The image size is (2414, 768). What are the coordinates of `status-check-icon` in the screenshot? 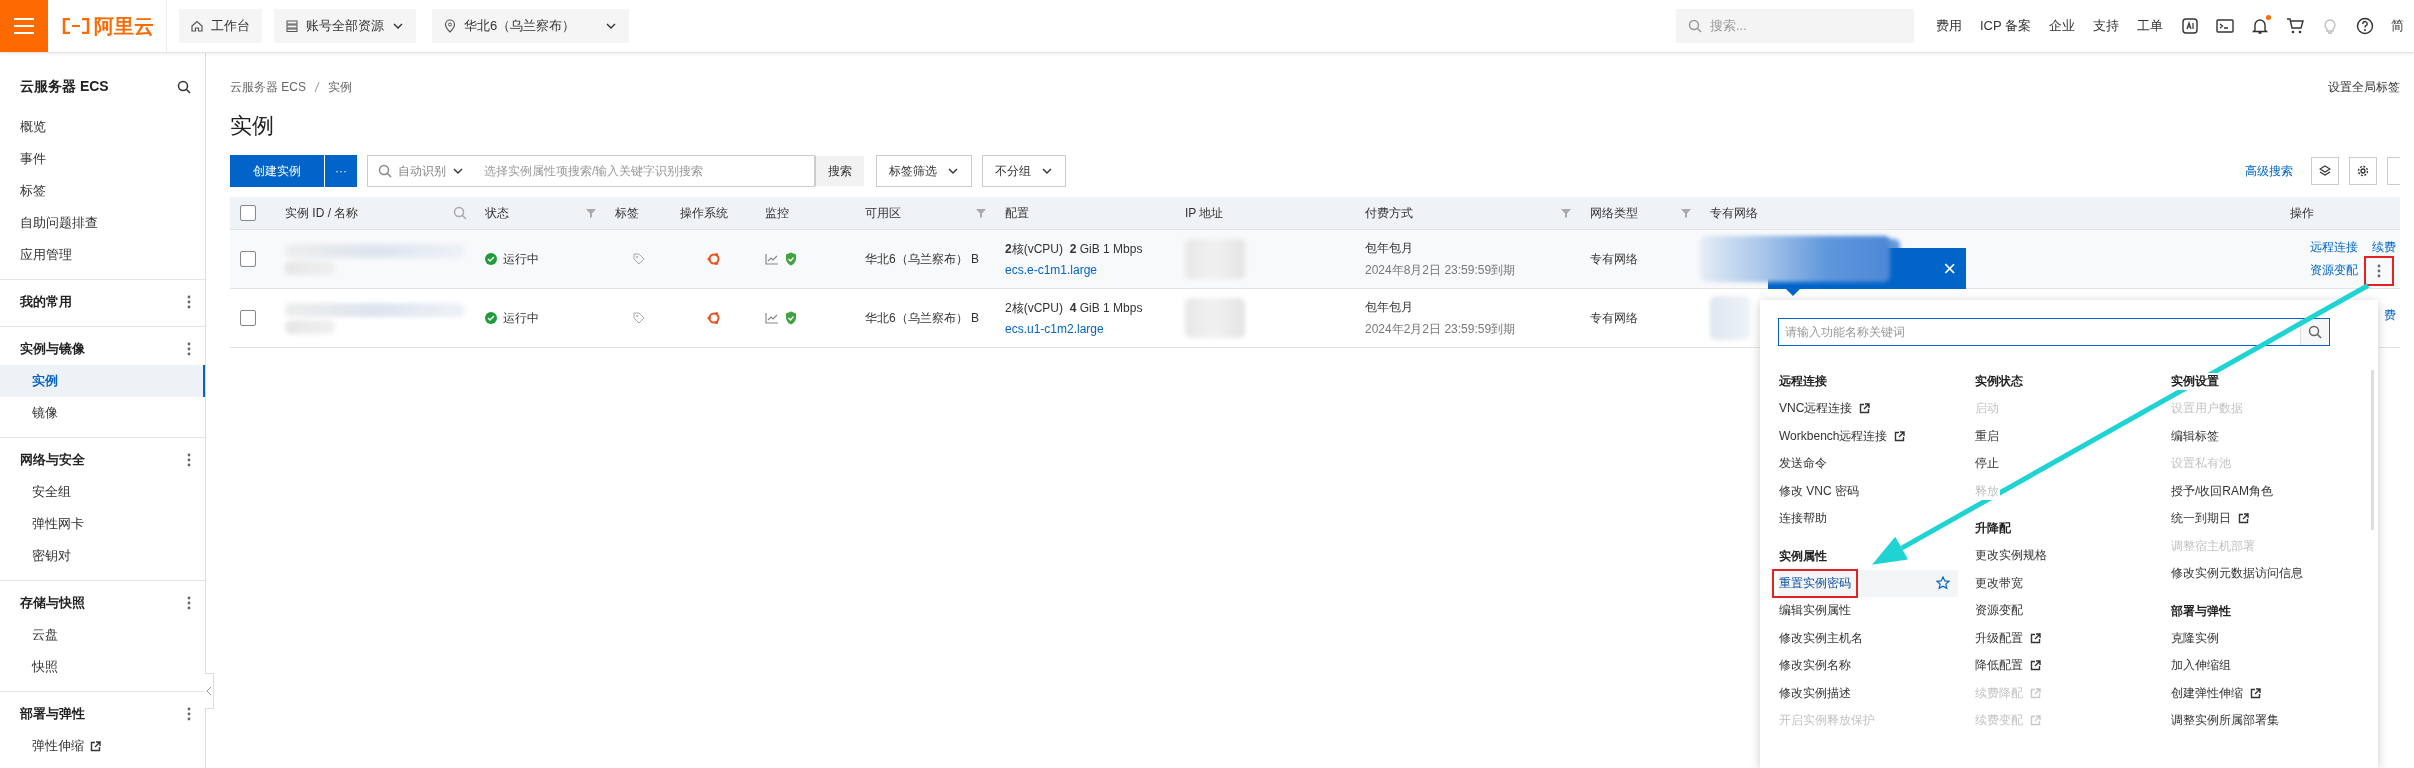 It's located at (491, 318).